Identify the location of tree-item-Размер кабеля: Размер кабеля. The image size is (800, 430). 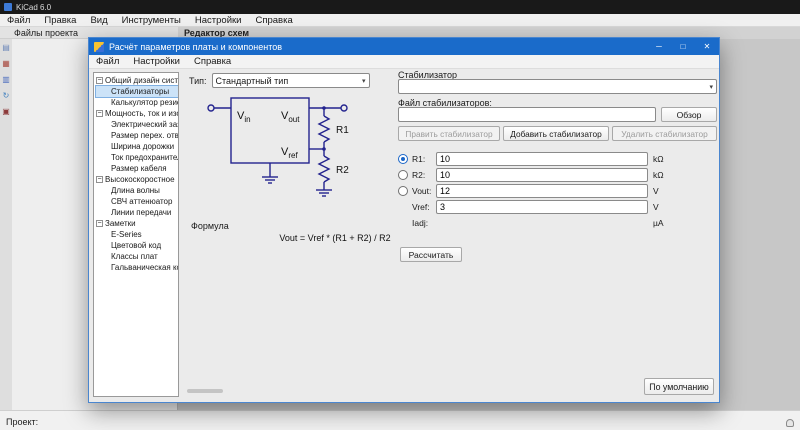
(137, 168).